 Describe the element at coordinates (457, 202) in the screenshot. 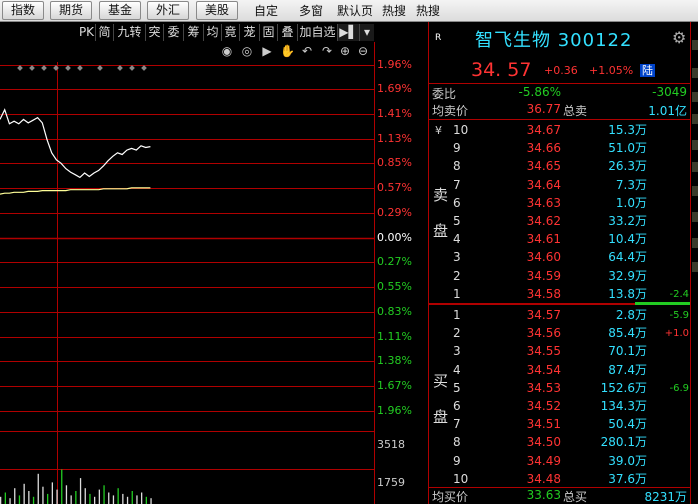

I see `ask-level: 6` at that location.